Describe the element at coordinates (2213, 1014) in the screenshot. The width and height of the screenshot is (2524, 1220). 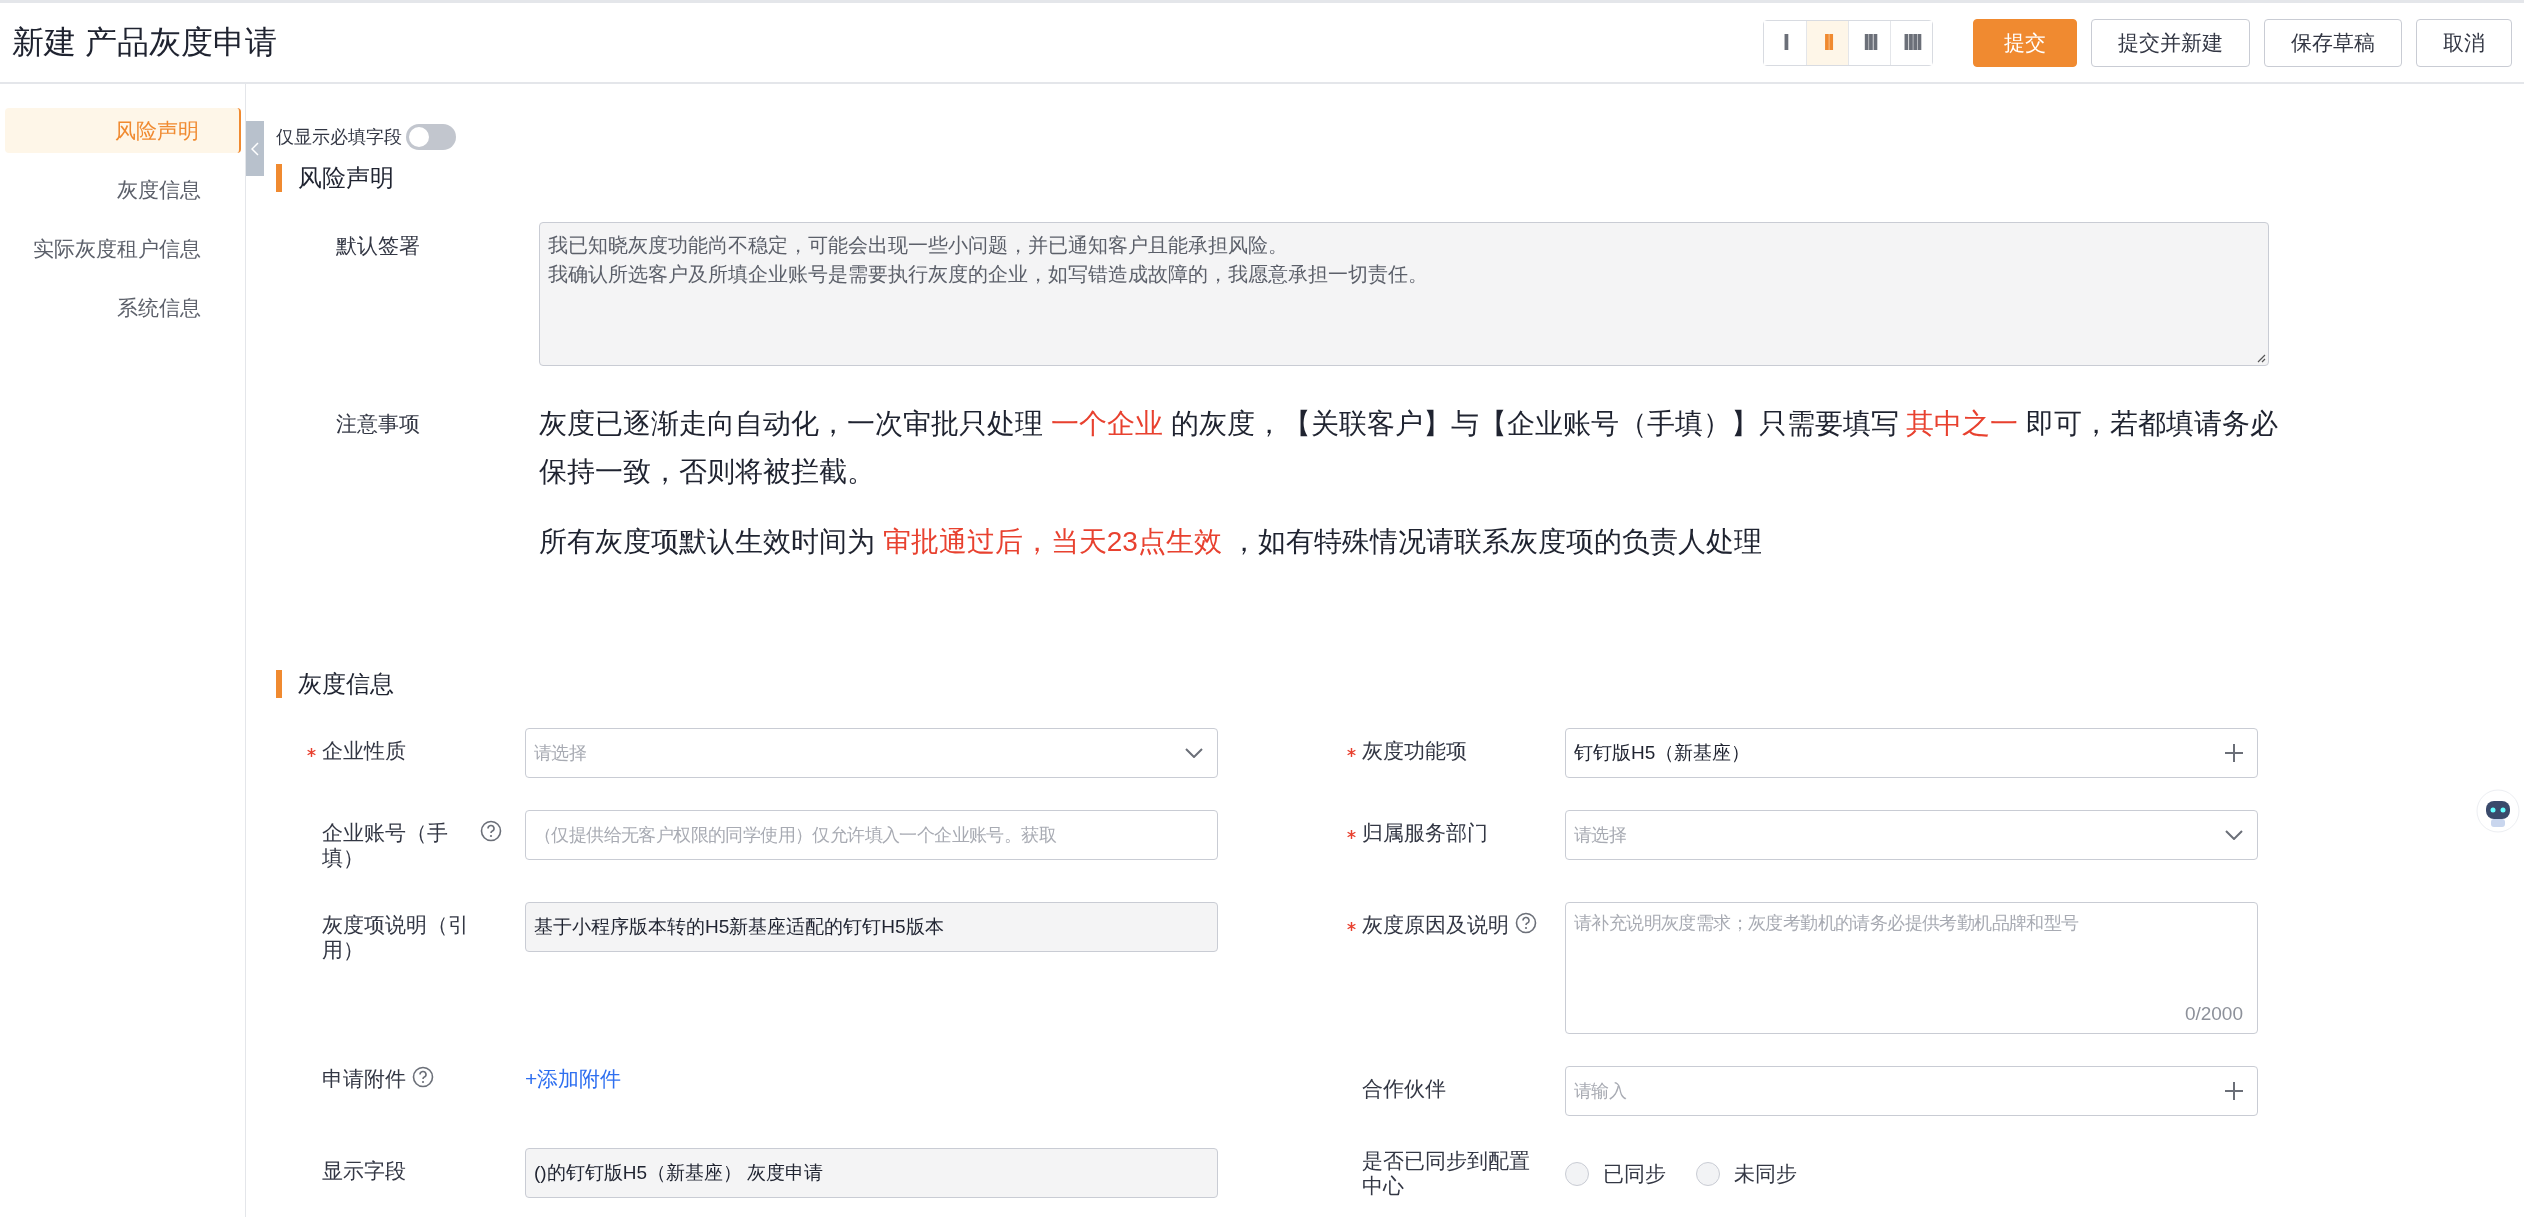
I see `character-counter: 0/2000` at that location.